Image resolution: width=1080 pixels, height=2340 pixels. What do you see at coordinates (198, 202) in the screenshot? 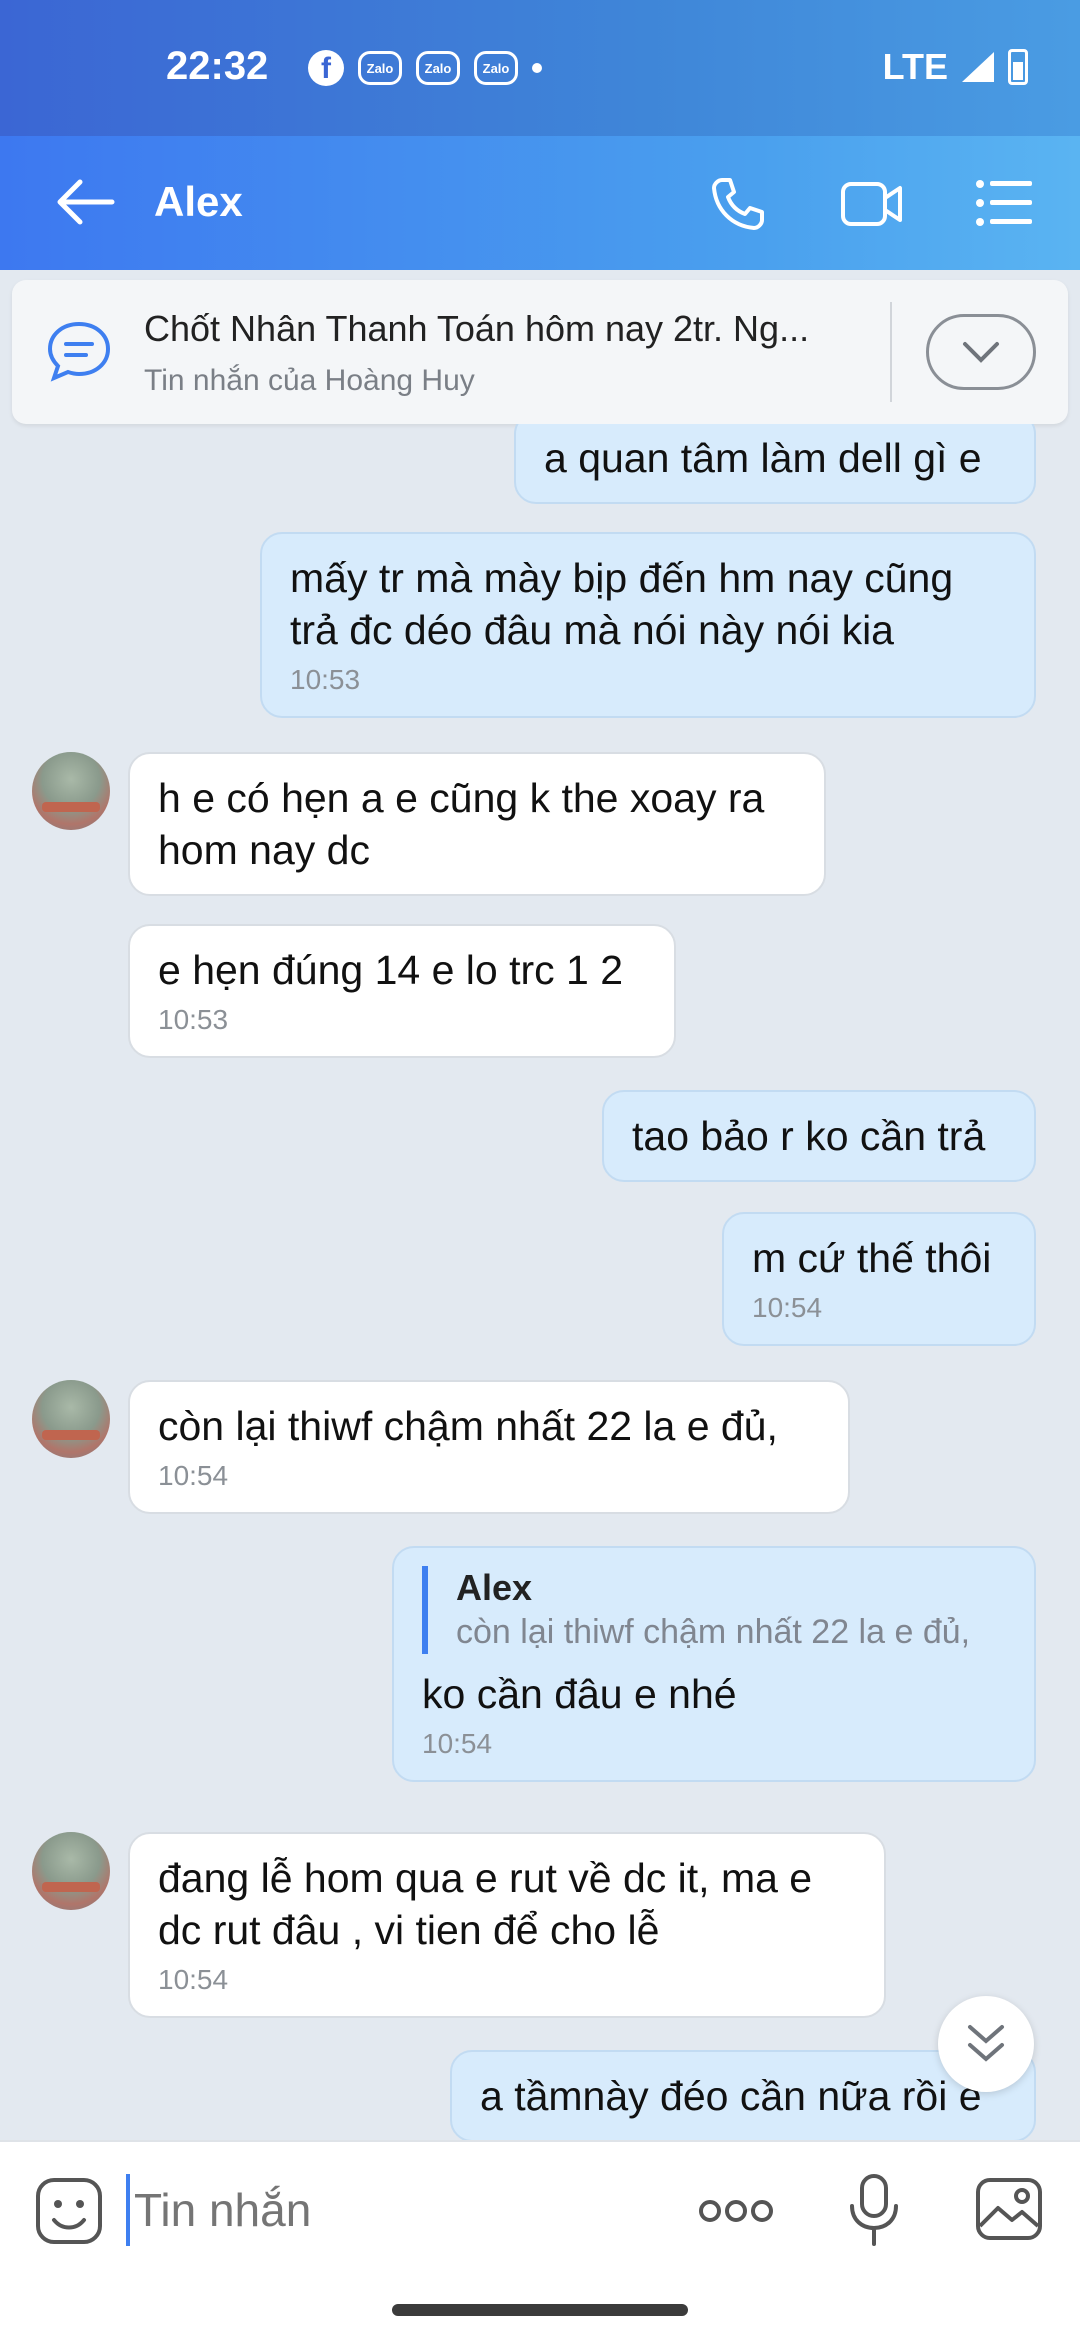
I see `contact-name: Alex` at bounding box center [198, 202].